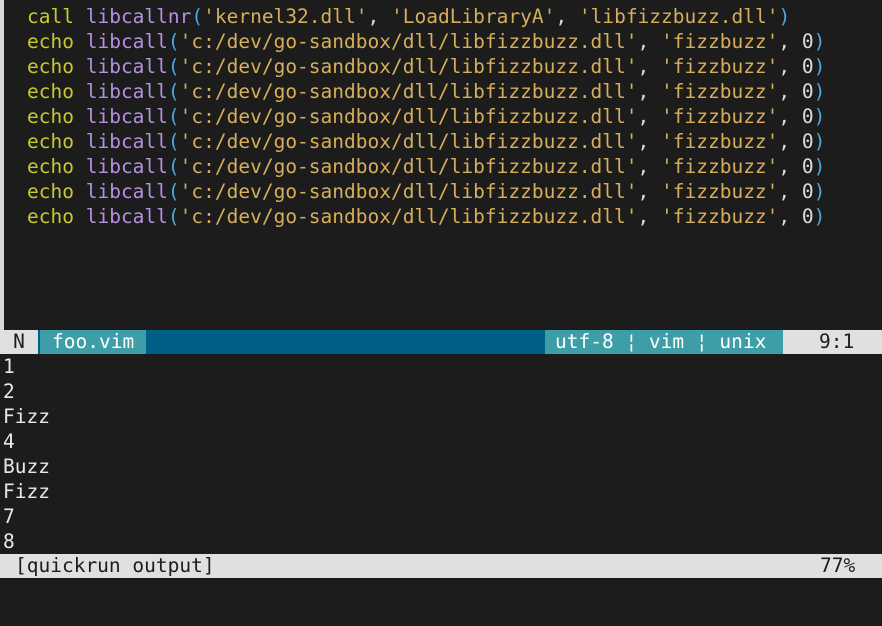 This screenshot has height=626, width=882. Describe the element at coordinates (26, 491) in the screenshot. I see `output-line: Fizz` at that location.